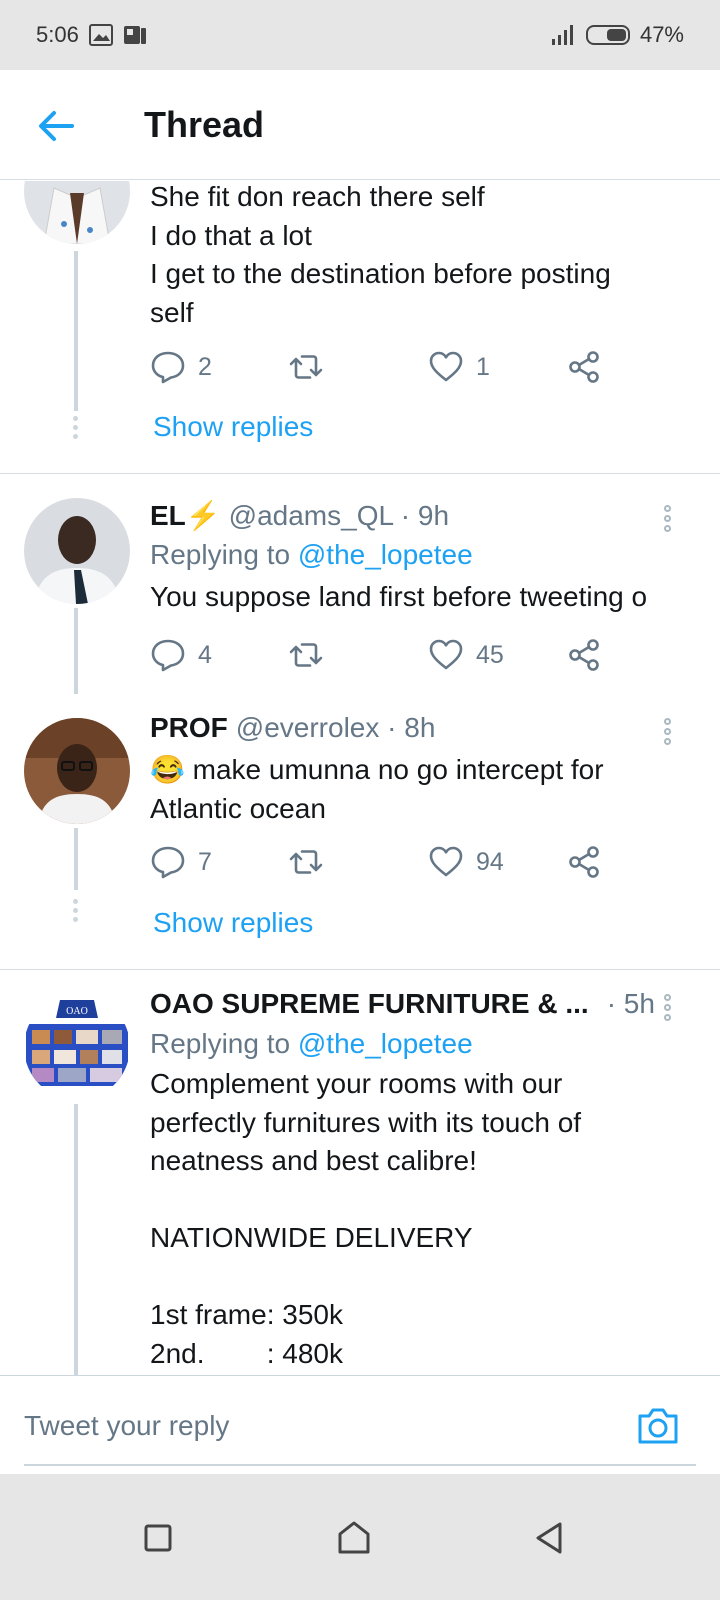 The height and width of the screenshot is (1600, 720). Describe the element at coordinates (336, 728) in the screenshot. I see `author-handle: @everrolex · 8h` at that location.